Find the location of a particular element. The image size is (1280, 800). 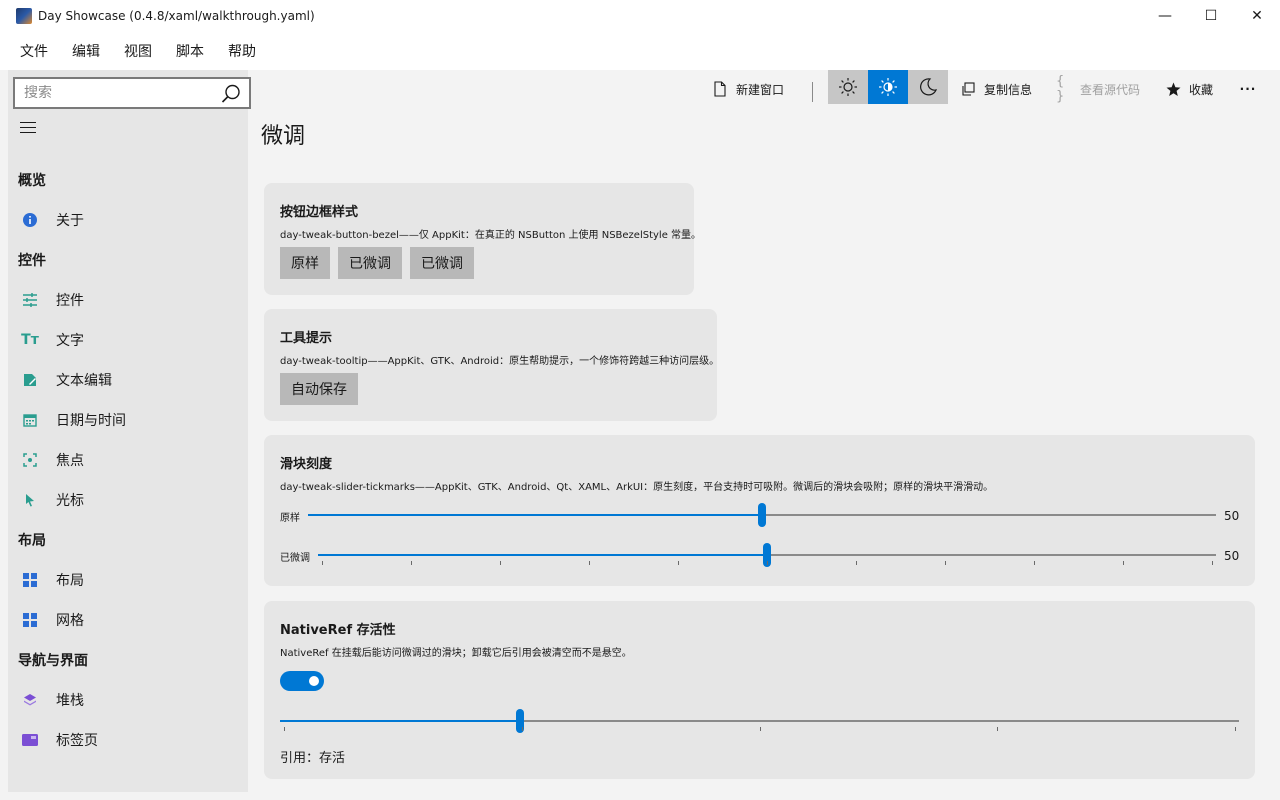

focus-icon is located at coordinates (30, 460).